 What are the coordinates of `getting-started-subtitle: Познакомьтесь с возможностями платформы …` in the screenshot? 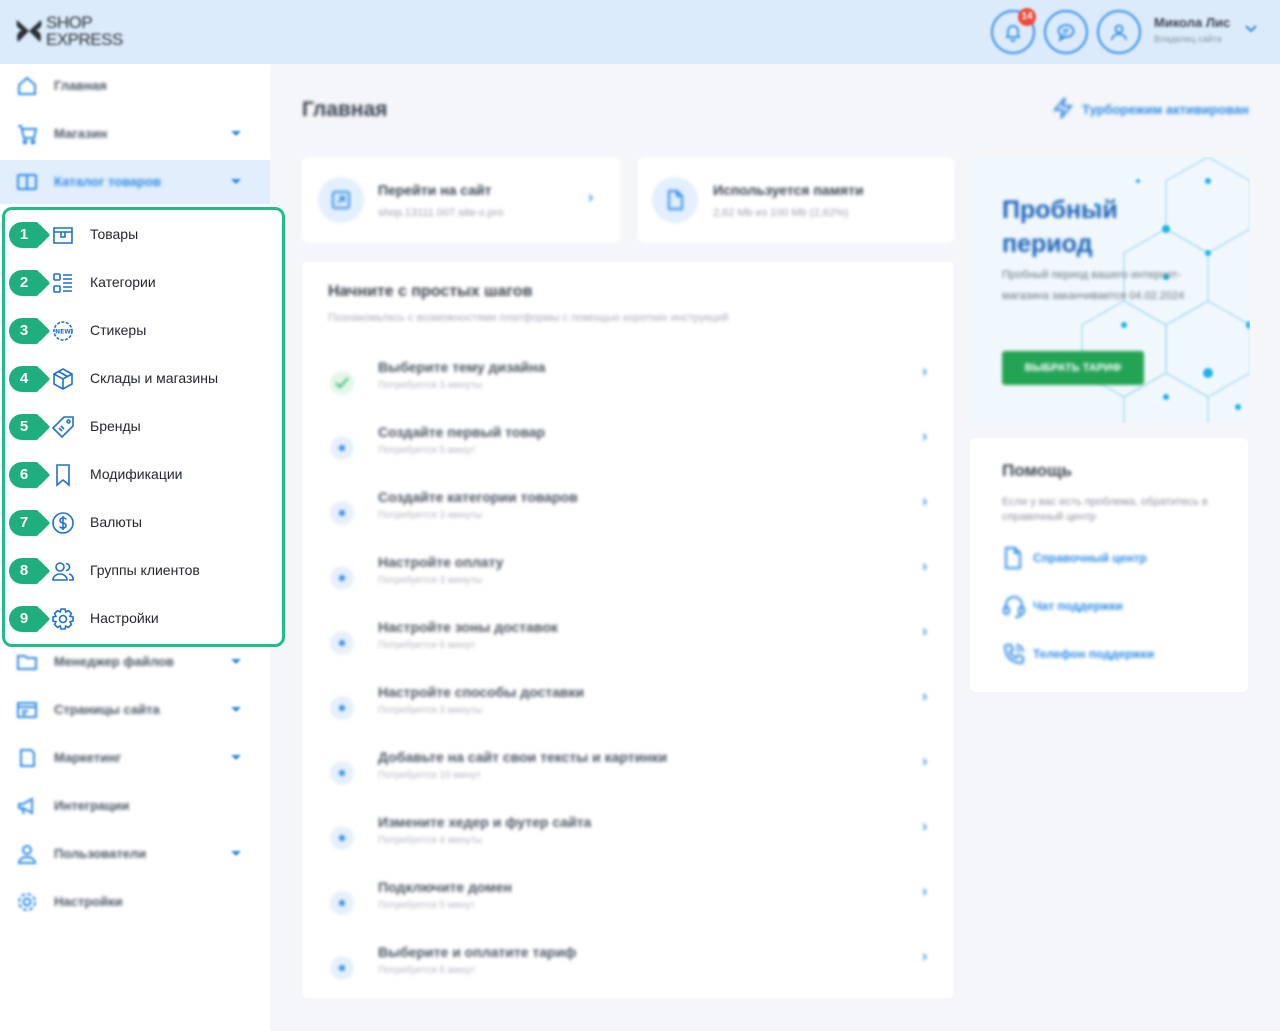 It's located at (528, 318).